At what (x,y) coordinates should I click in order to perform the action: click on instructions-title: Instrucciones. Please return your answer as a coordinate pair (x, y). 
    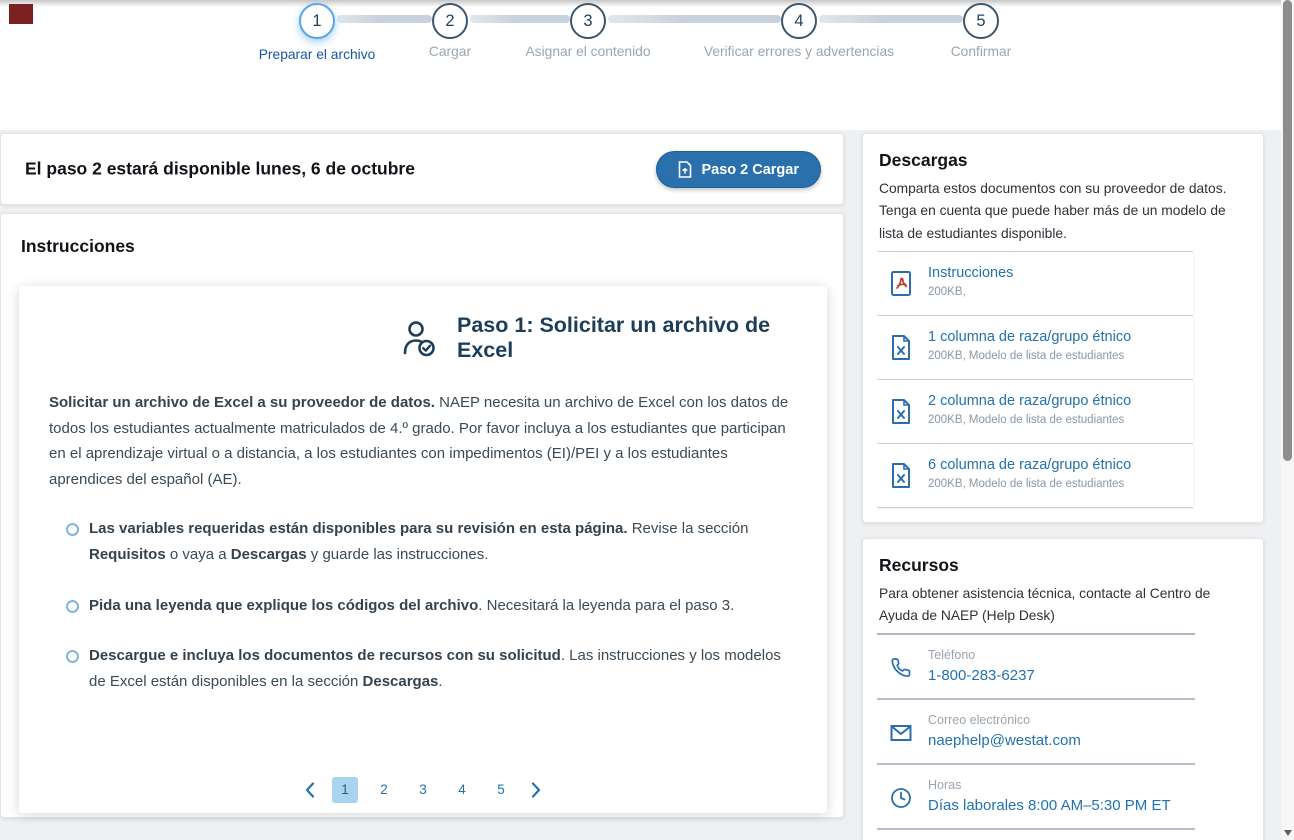
    Looking at the image, I should click on (78, 246).